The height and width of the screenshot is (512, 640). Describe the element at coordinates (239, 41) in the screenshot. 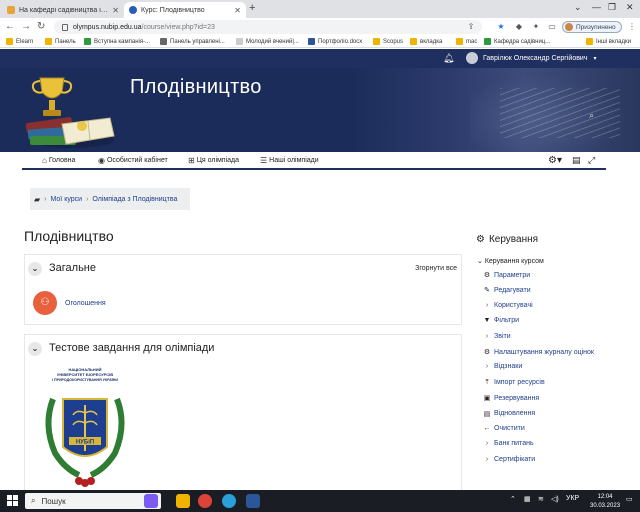

I see `site-icon` at that location.